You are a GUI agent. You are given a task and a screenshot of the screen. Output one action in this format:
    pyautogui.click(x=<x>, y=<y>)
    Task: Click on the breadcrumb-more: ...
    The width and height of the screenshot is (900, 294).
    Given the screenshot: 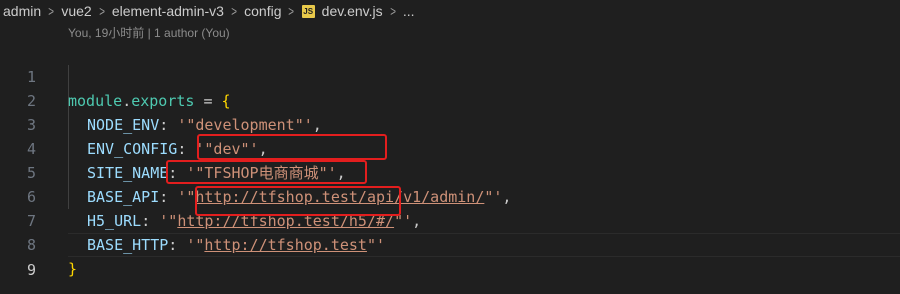 What is the action you would take?
    pyautogui.click(x=409, y=11)
    